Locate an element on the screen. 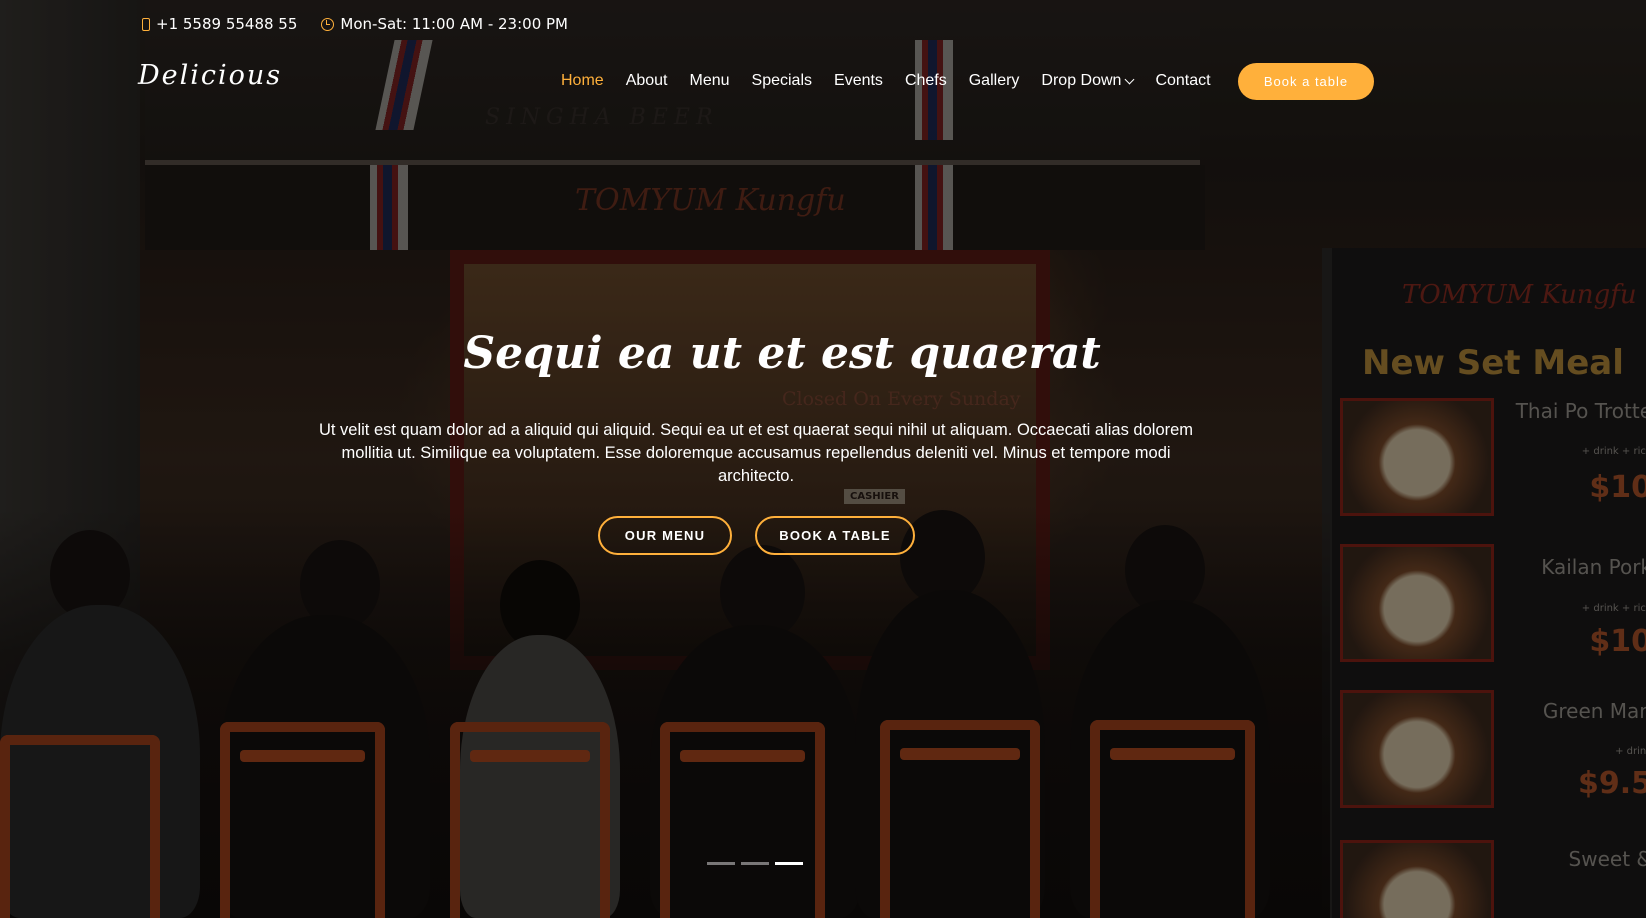 The height and width of the screenshot is (918, 1646). carousel-indicator-active is located at coordinates (789, 863).